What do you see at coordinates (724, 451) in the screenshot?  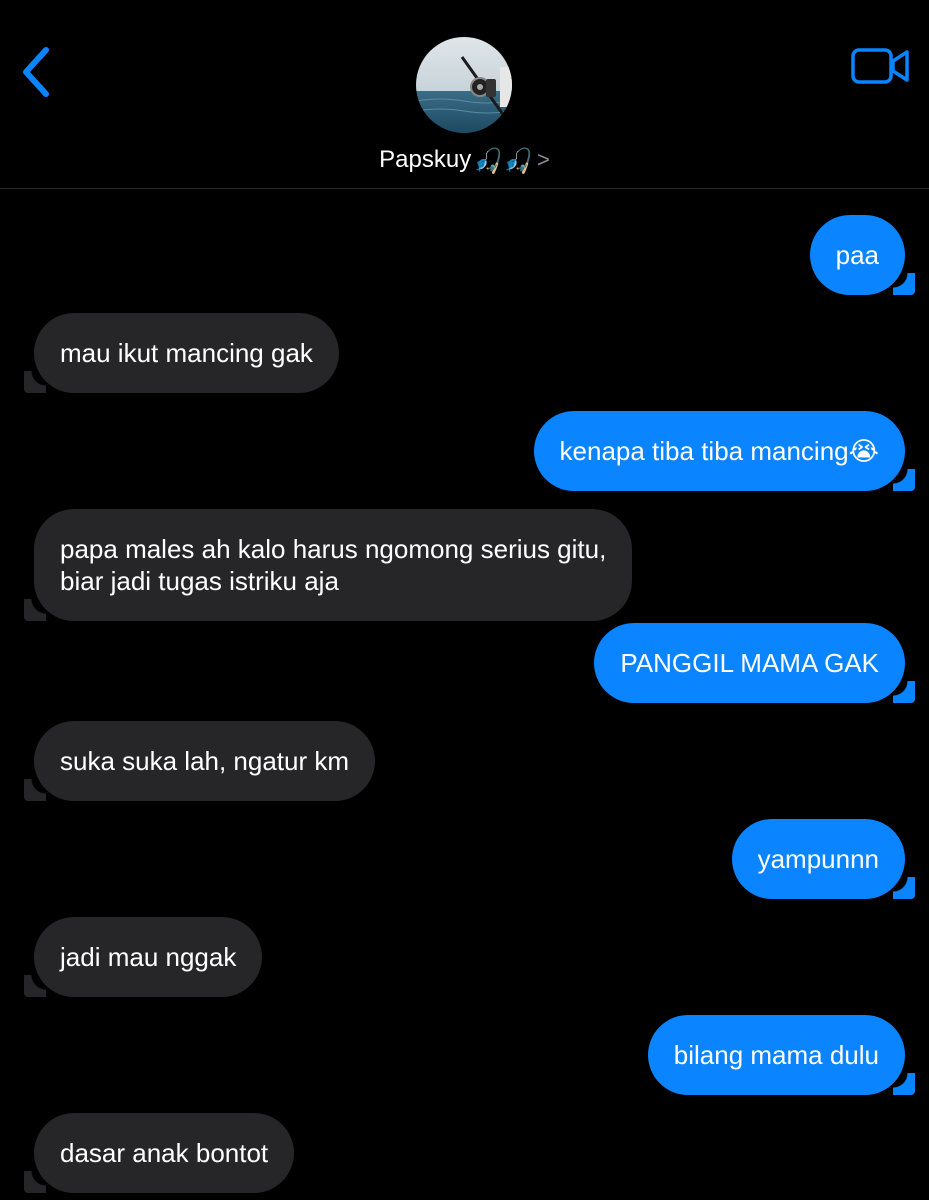 I see `sent-message: kenapa tiba tiba mancing😭` at bounding box center [724, 451].